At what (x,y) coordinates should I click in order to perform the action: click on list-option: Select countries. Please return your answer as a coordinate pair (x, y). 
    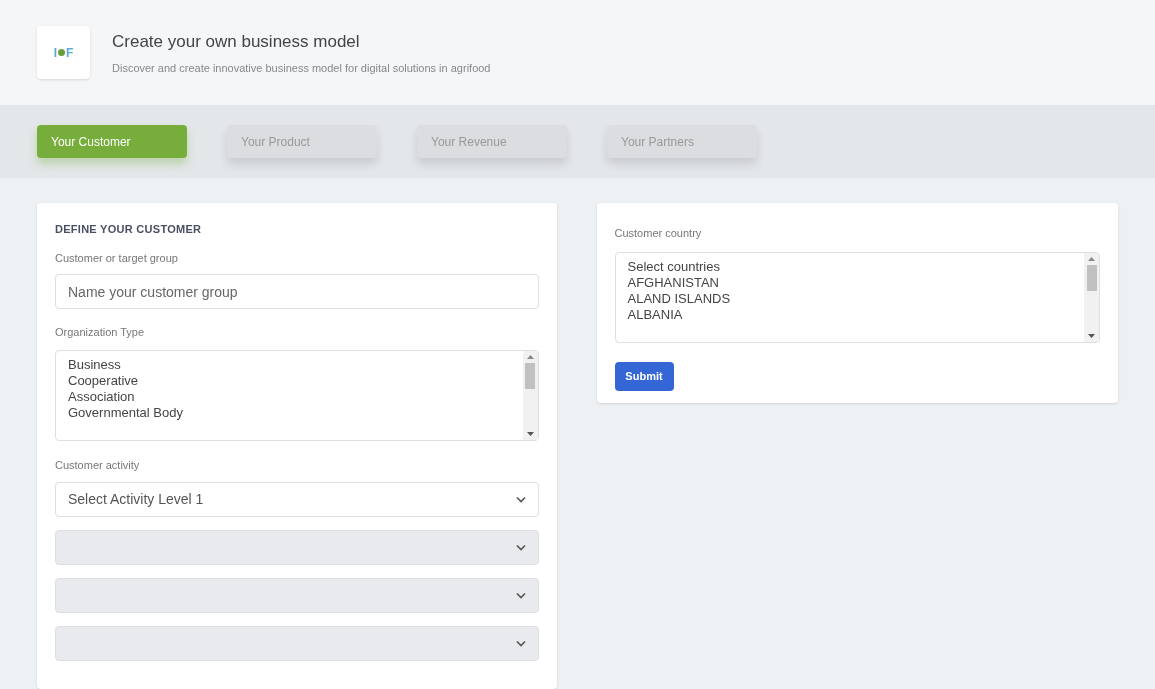
    Looking at the image, I should click on (849, 266).